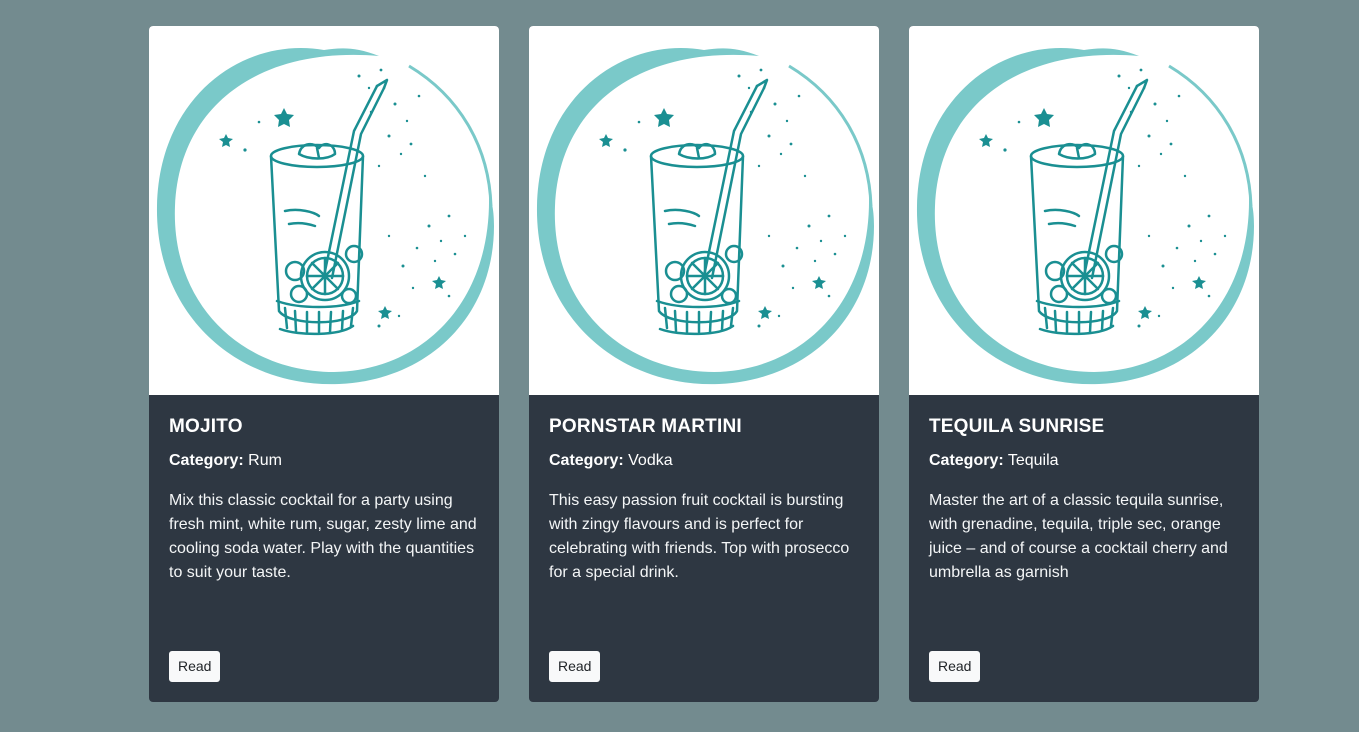 The height and width of the screenshot is (732, 1359). Describe the element at coordinates (1084, 461) in the screenshot. I see `card-category: Category: Tequila` at that location.